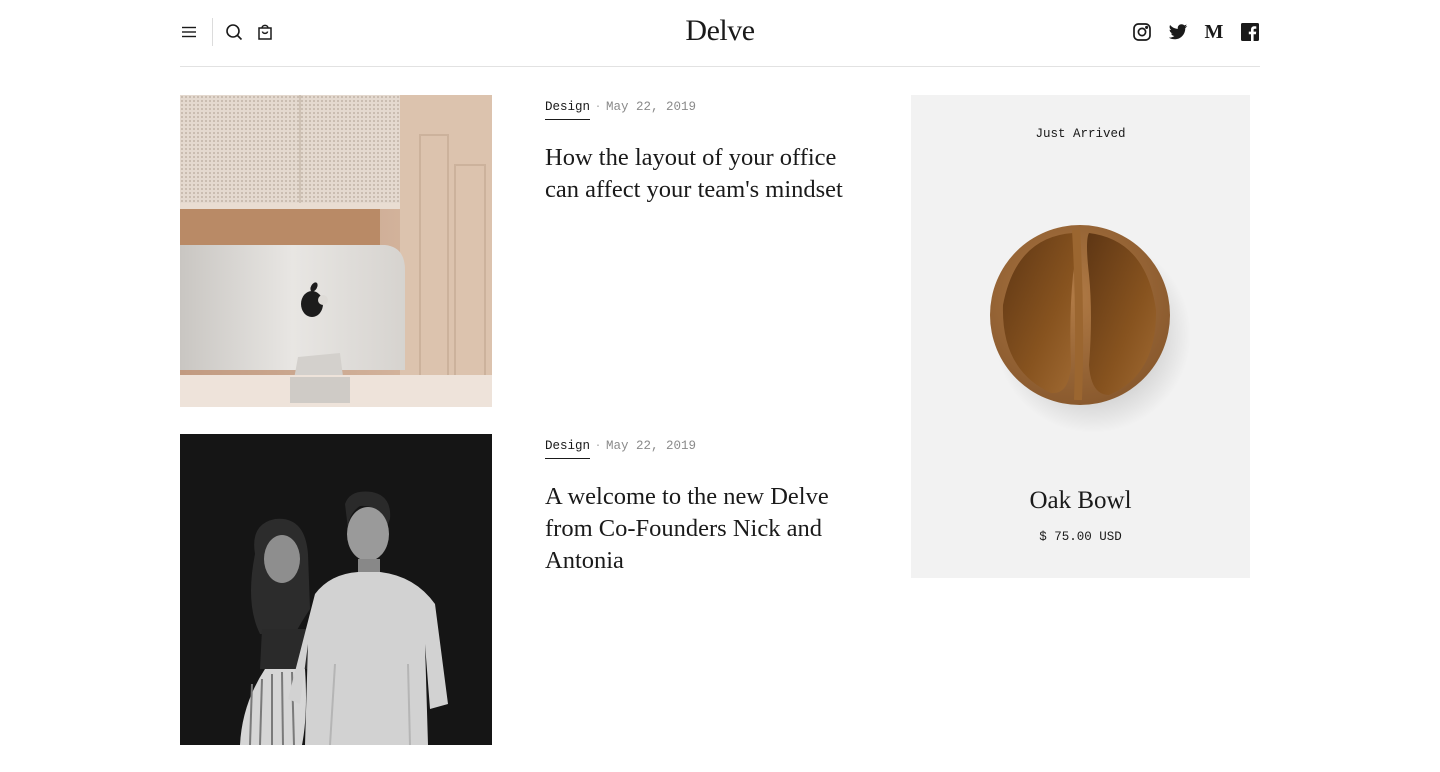 Image resolution: width=1440 pixels, height=772 pixels. Describe the element at coordinates (1250, 32) in the screenshot. I see `facebook-icon` at that location.